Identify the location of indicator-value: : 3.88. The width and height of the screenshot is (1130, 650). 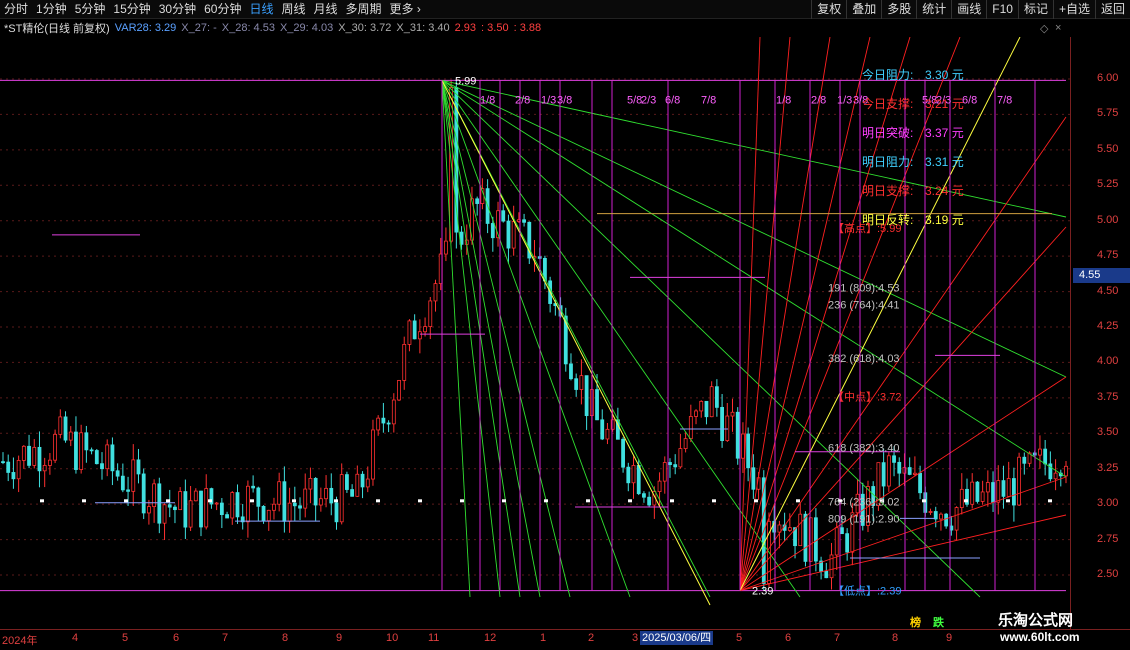
(527, 28).